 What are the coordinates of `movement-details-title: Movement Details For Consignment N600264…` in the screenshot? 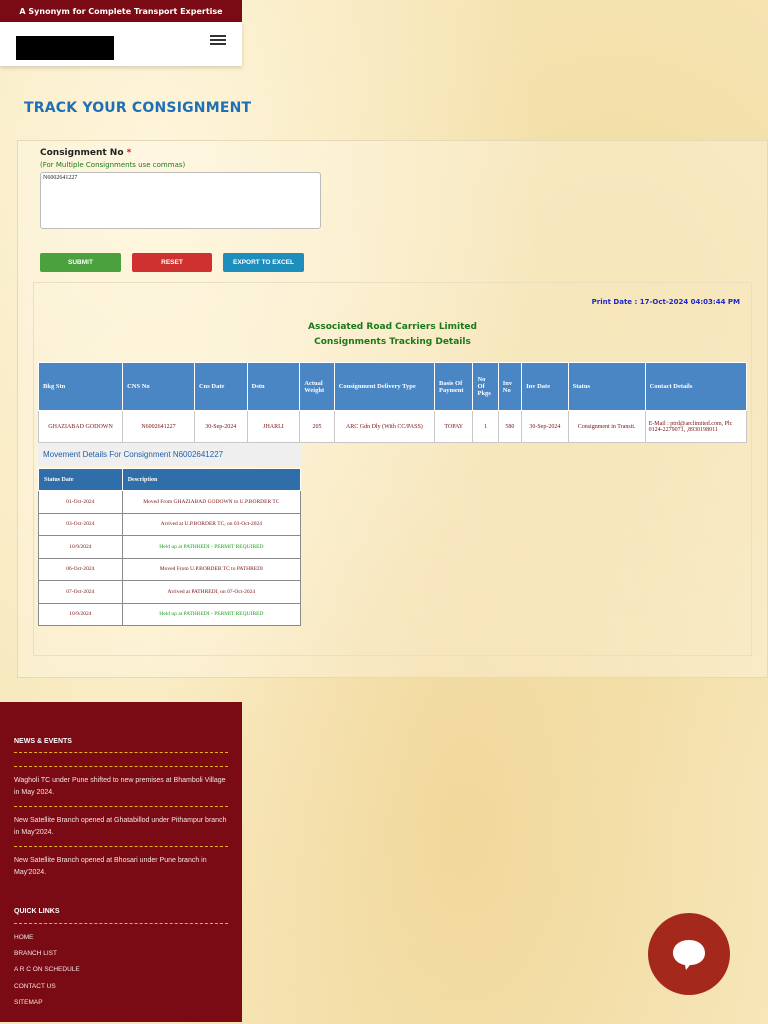 It's located at (169, 455).